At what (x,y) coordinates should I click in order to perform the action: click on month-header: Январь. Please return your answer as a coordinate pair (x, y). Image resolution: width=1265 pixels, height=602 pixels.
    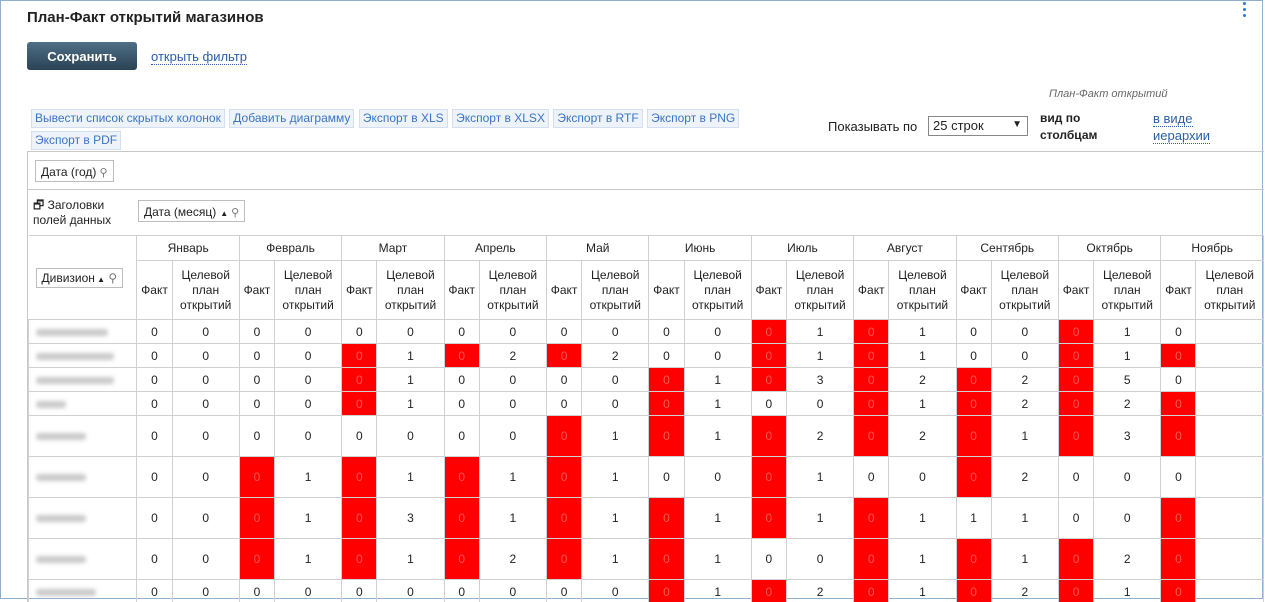
    Looking at the image, I should click on (188, 248).